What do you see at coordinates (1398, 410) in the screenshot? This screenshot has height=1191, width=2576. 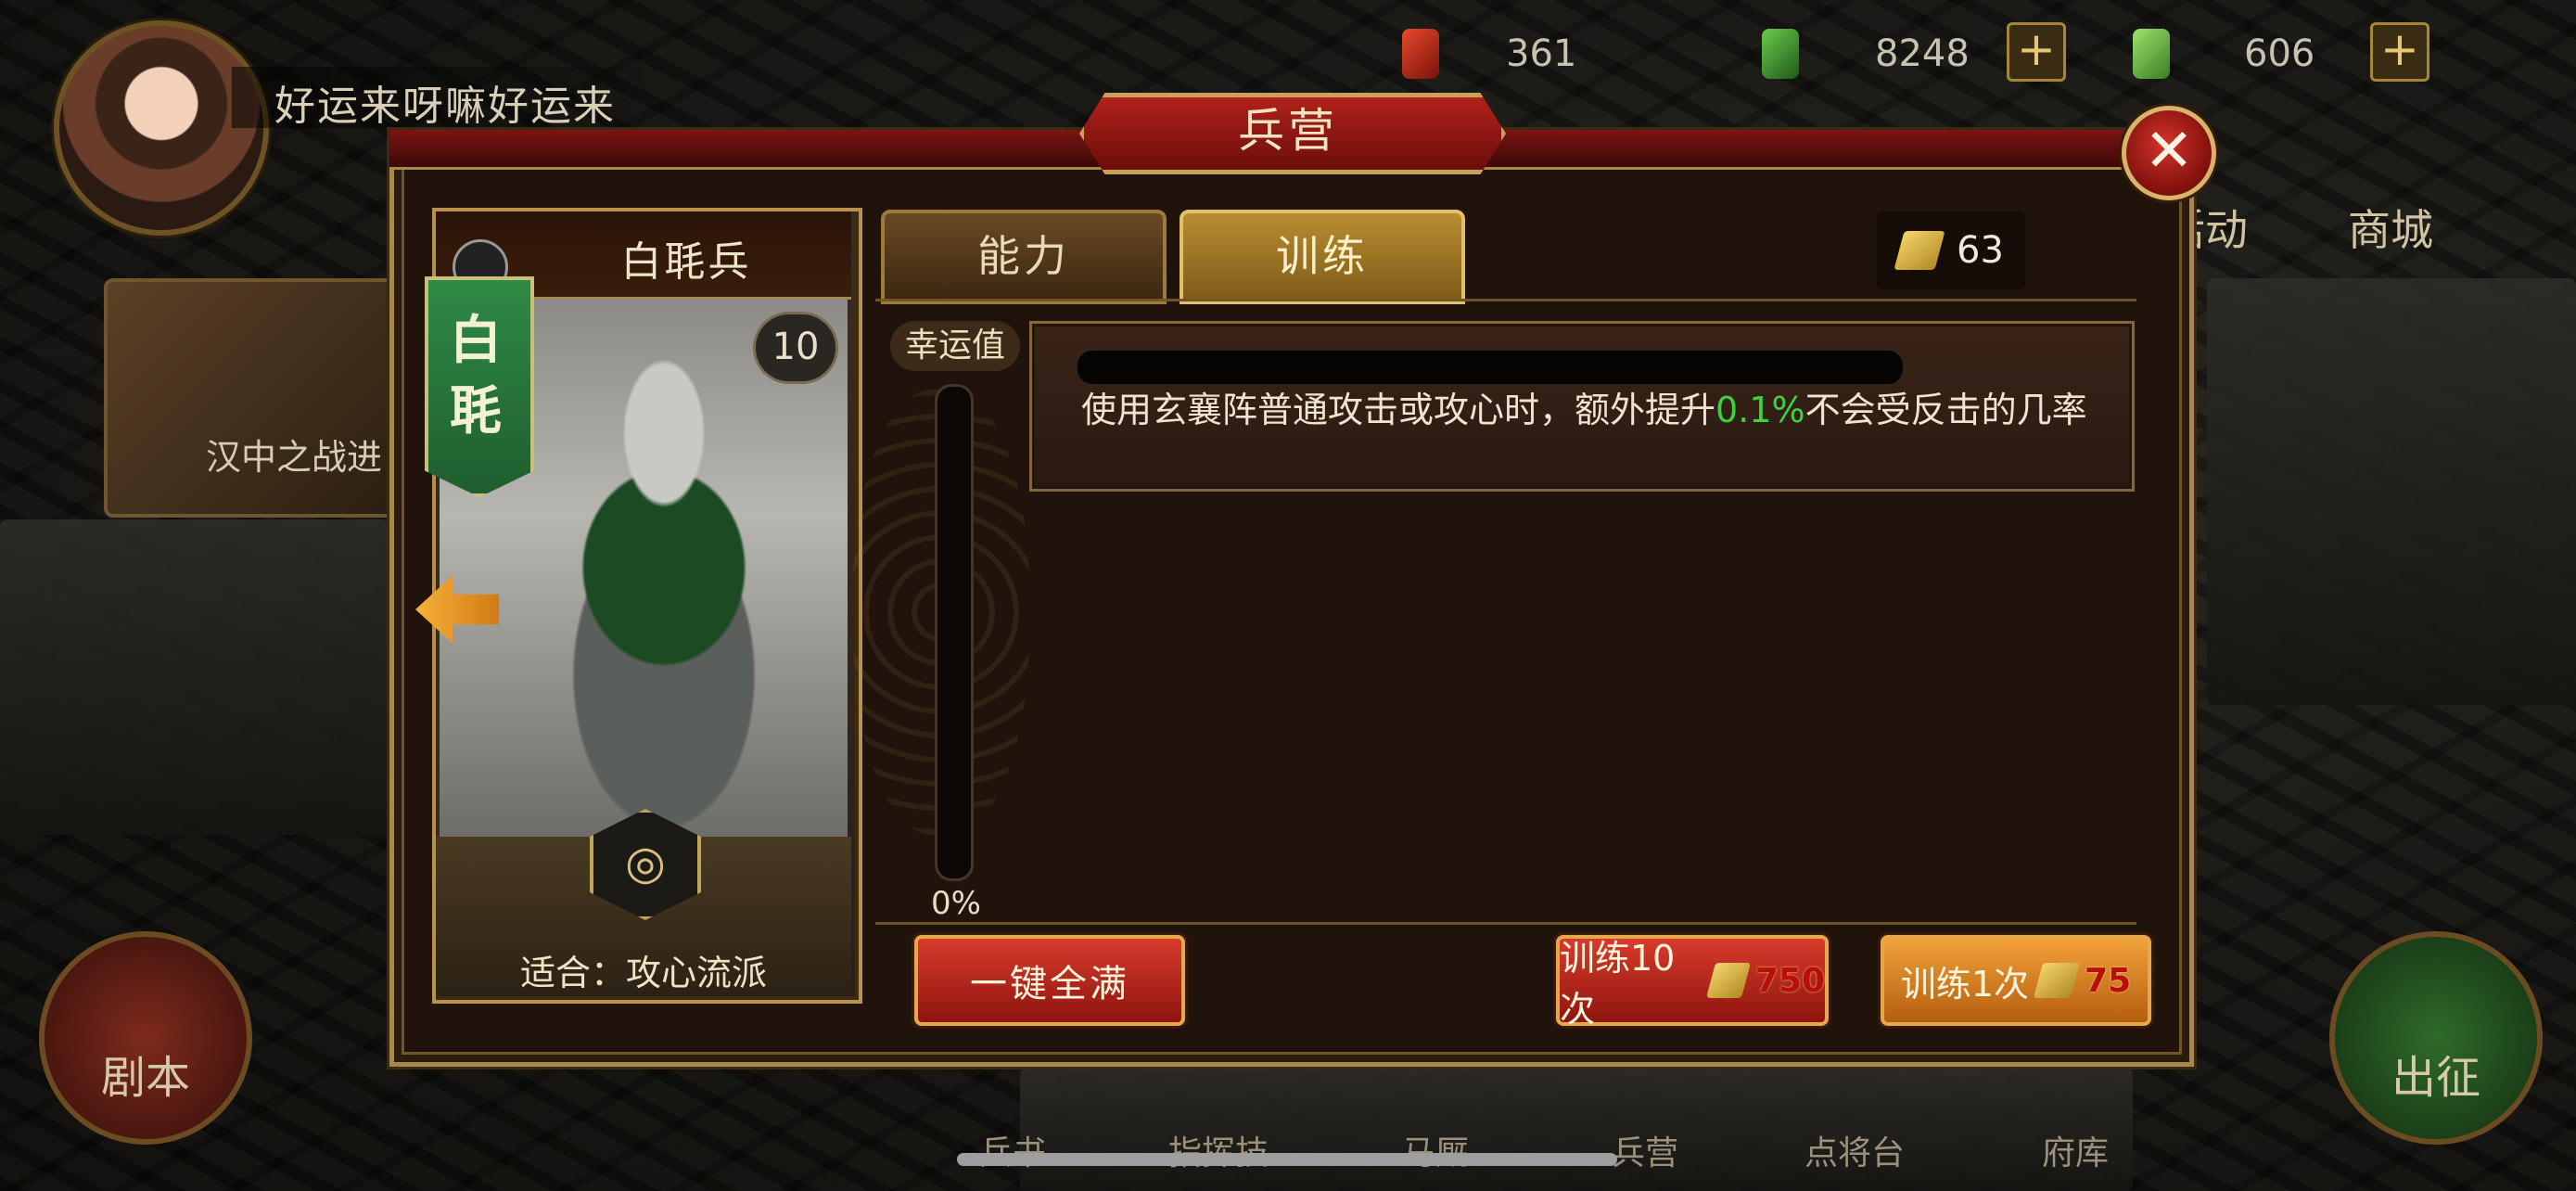 I see `effect-text-before: 使用玄襄阵普通攻击或攻心时，额外提升` at bounding box center [1398, 410].